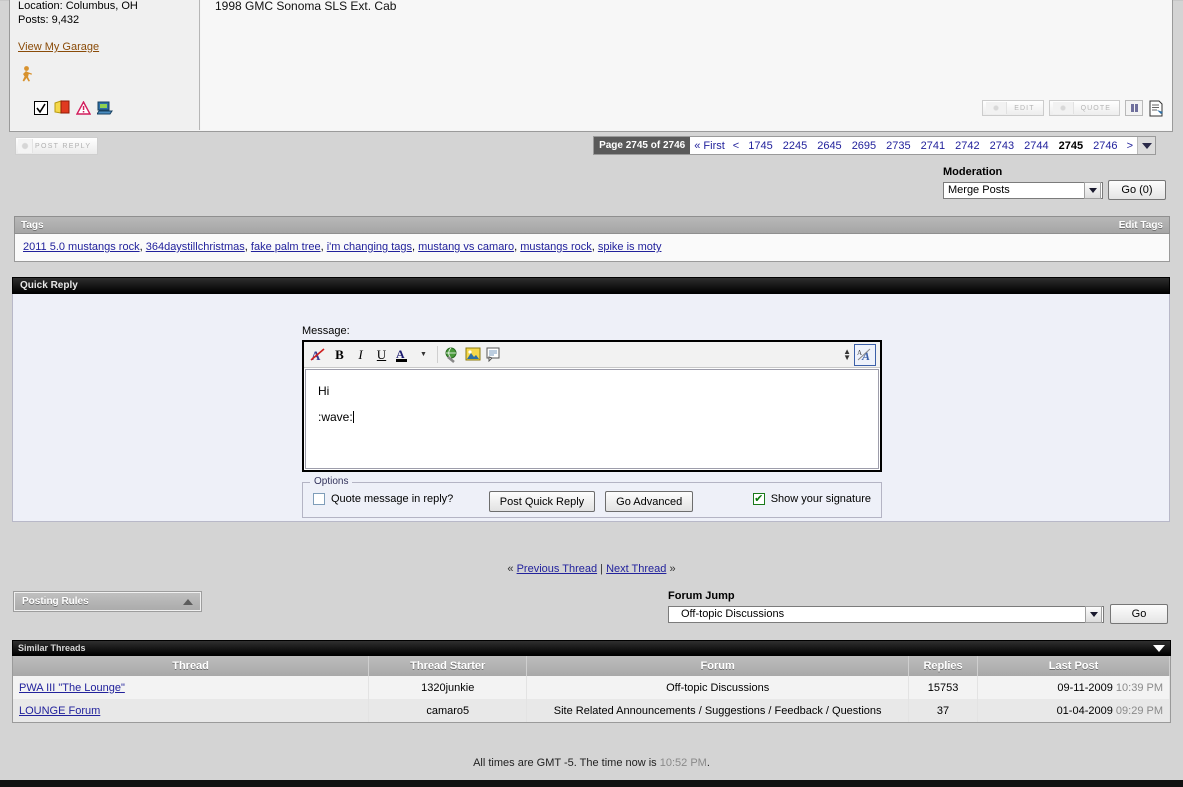 The width and height of the screenshot is (1183, 787). Describe the element at coordinates (1139, 687) in the screenshot. I see `last-post-time: 10:39 PM` at that location.